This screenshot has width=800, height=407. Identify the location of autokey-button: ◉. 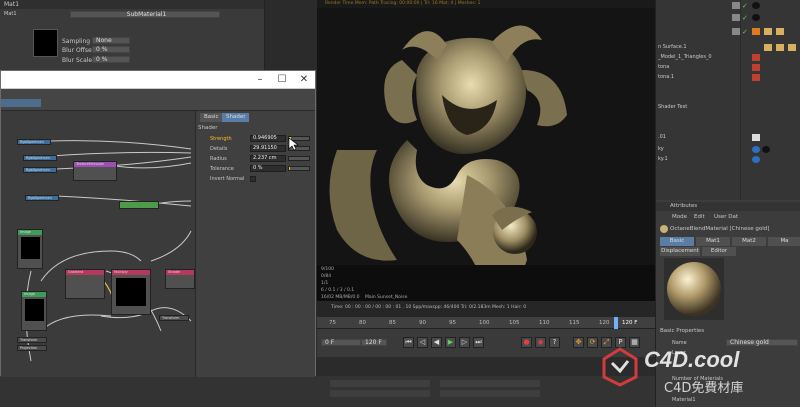
(540, 342).